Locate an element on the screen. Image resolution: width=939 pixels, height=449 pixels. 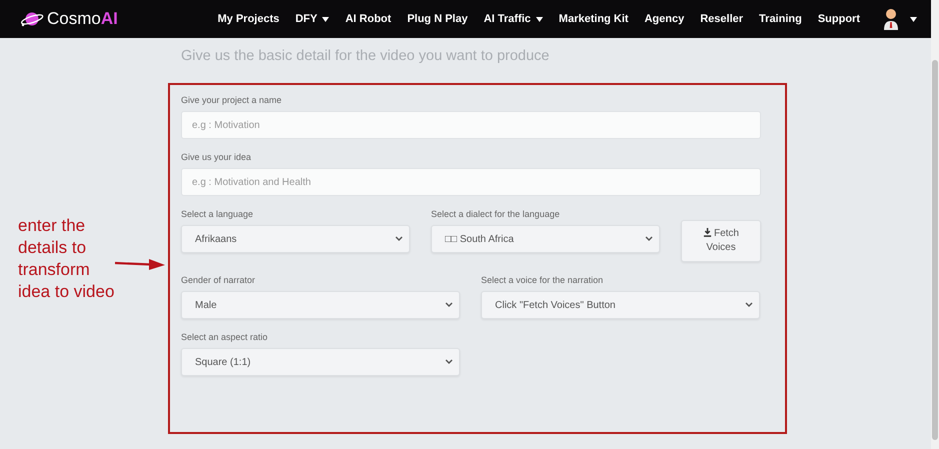
user-menu-button is located at coordinates (900, 19).